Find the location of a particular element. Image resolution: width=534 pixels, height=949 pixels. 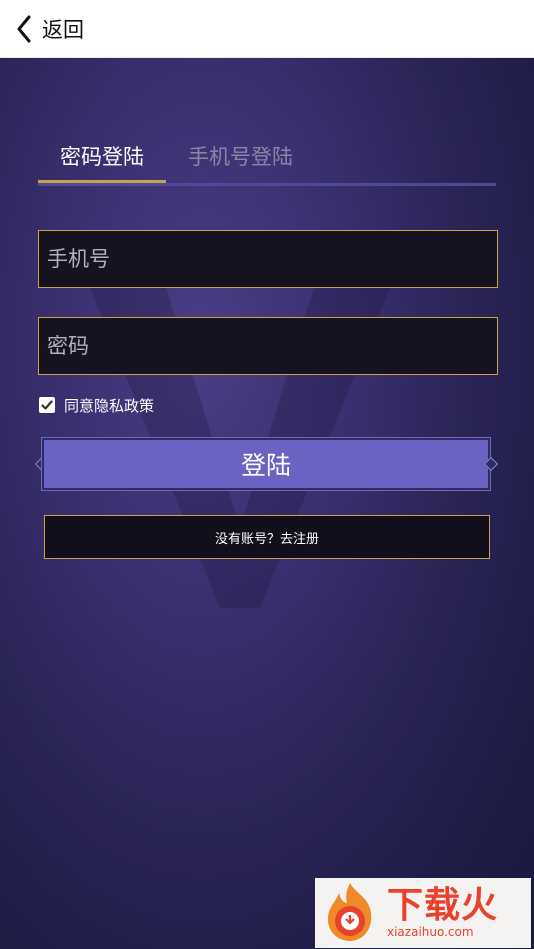

privacy-agreement: 同意隐私政策 is located at coordinates (96, 405).